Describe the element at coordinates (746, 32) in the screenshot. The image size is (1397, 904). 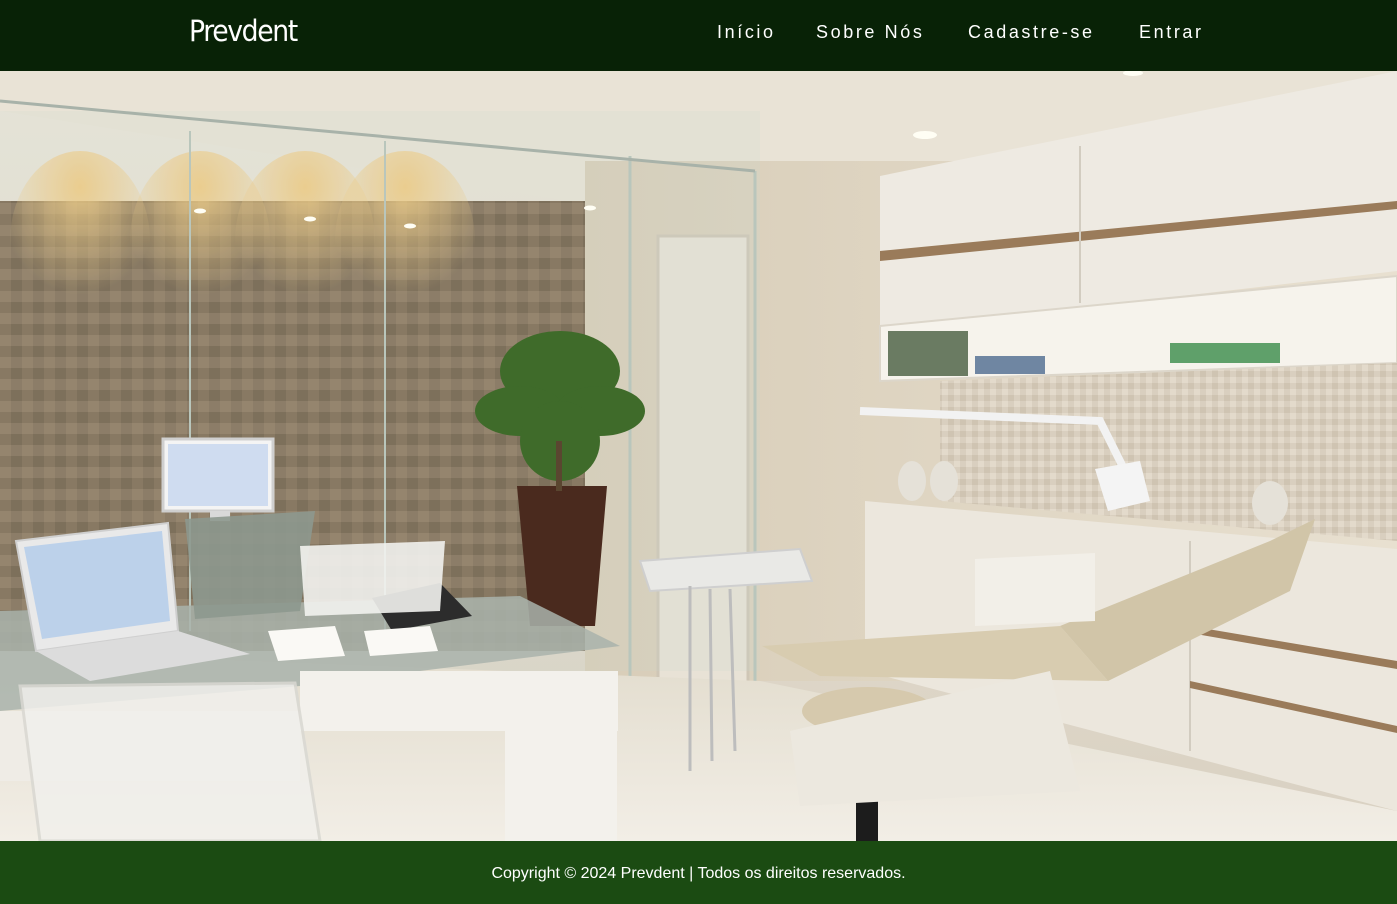
I see `nav-link-inicio: Início` at that location.